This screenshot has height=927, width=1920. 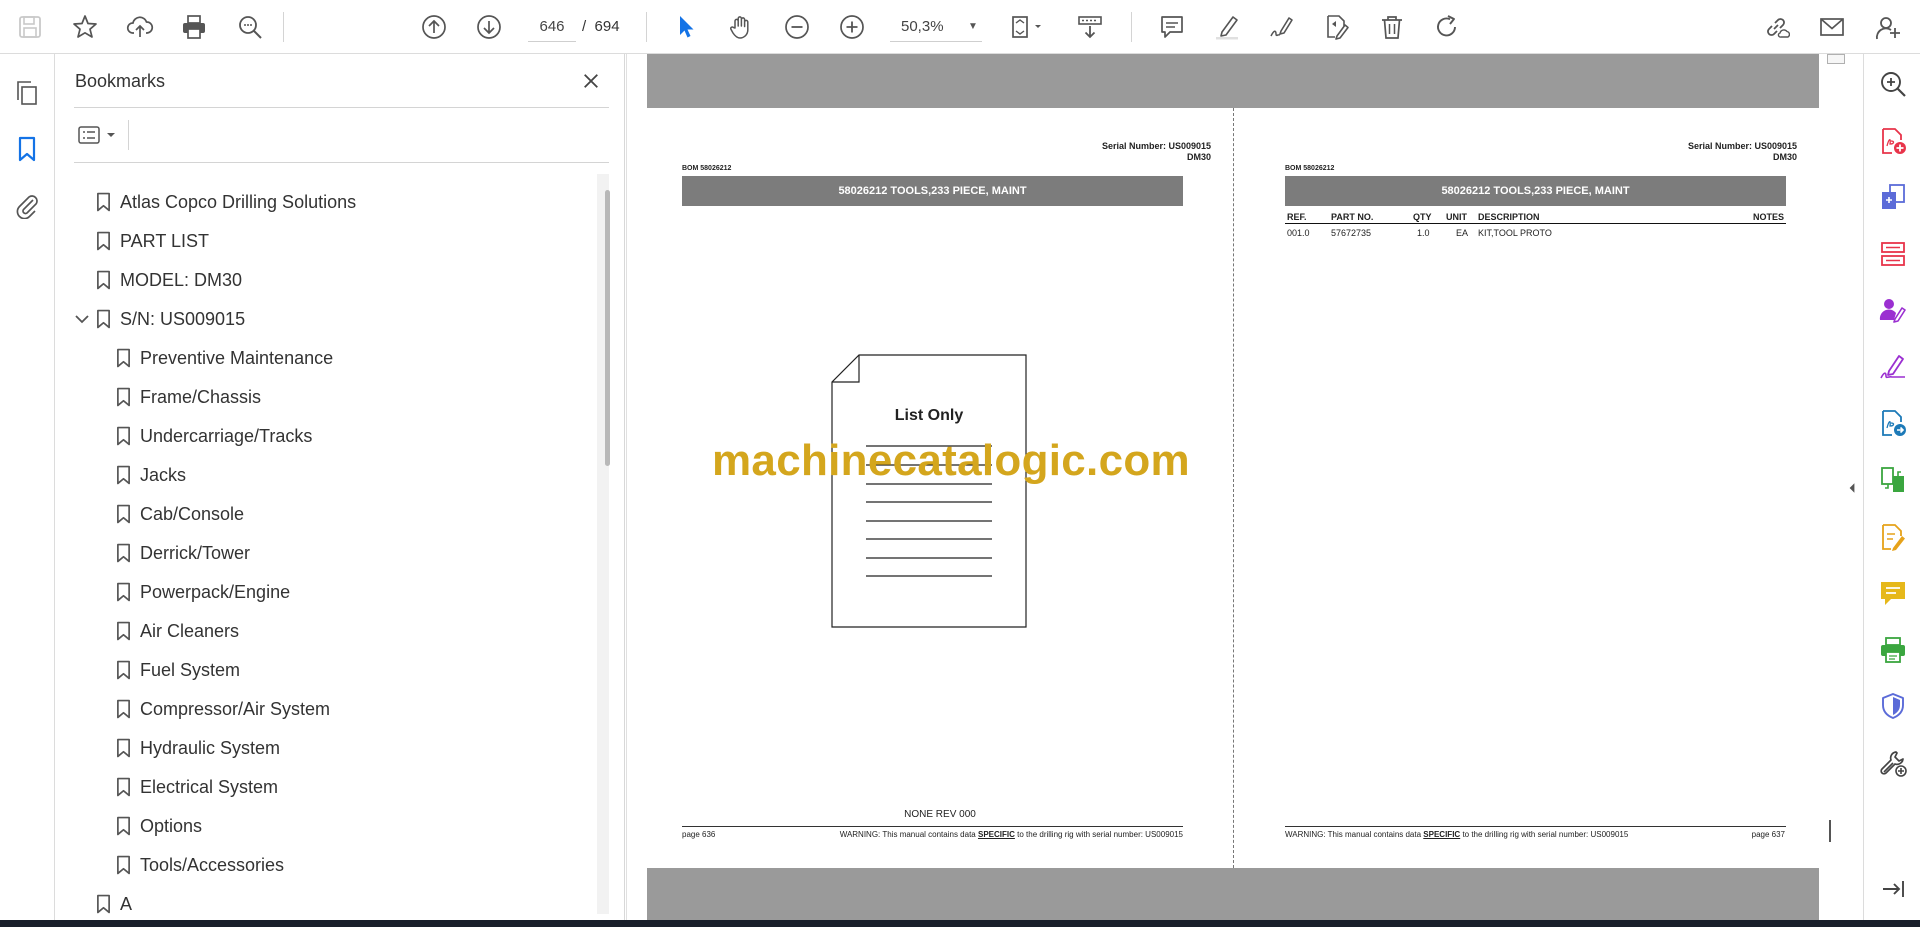 What do you see at coordinates (1893, 141) in the screenshot?
I see `create-pdf-icon` at bounding box center [1893, 141].